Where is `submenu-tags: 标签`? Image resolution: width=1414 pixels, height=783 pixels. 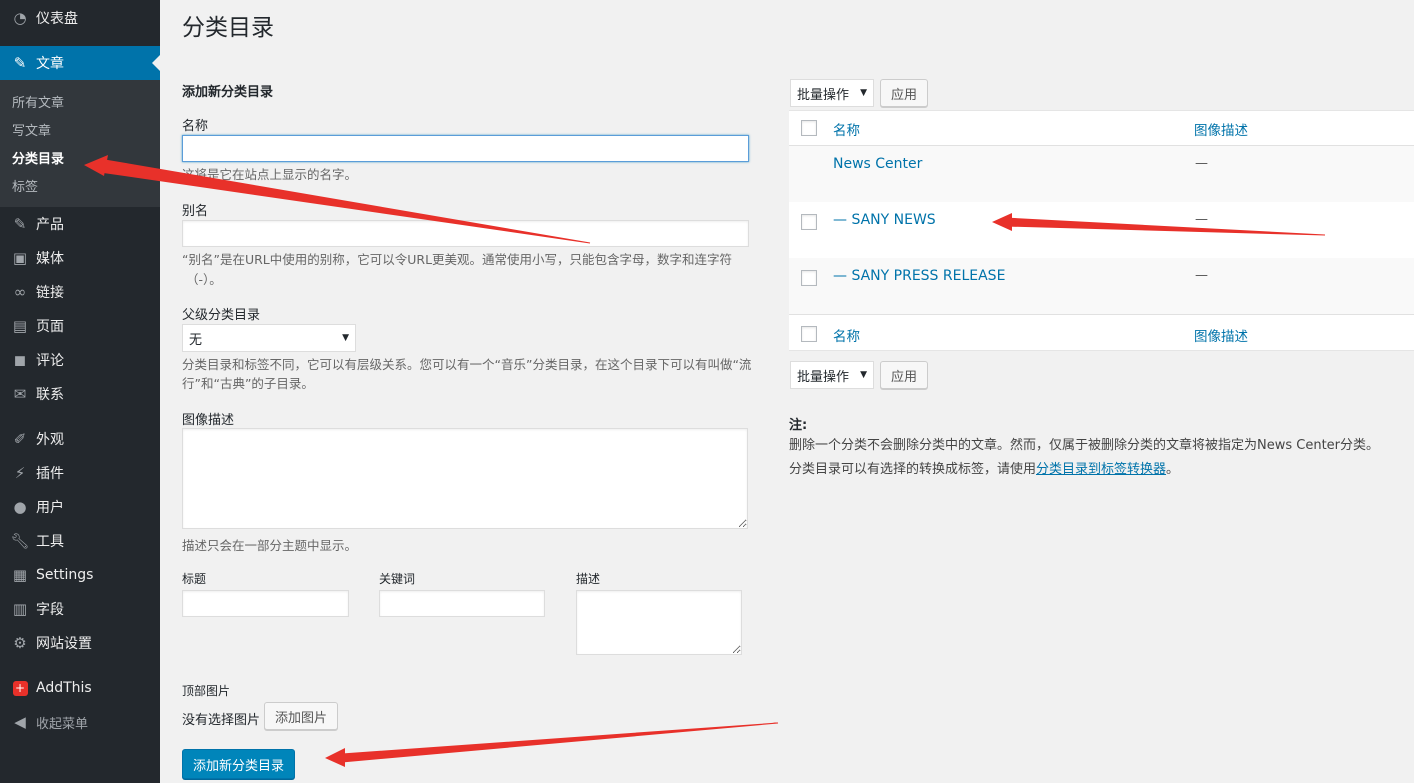
submenu-tags: 标签 is located at coordinates (25, 185).